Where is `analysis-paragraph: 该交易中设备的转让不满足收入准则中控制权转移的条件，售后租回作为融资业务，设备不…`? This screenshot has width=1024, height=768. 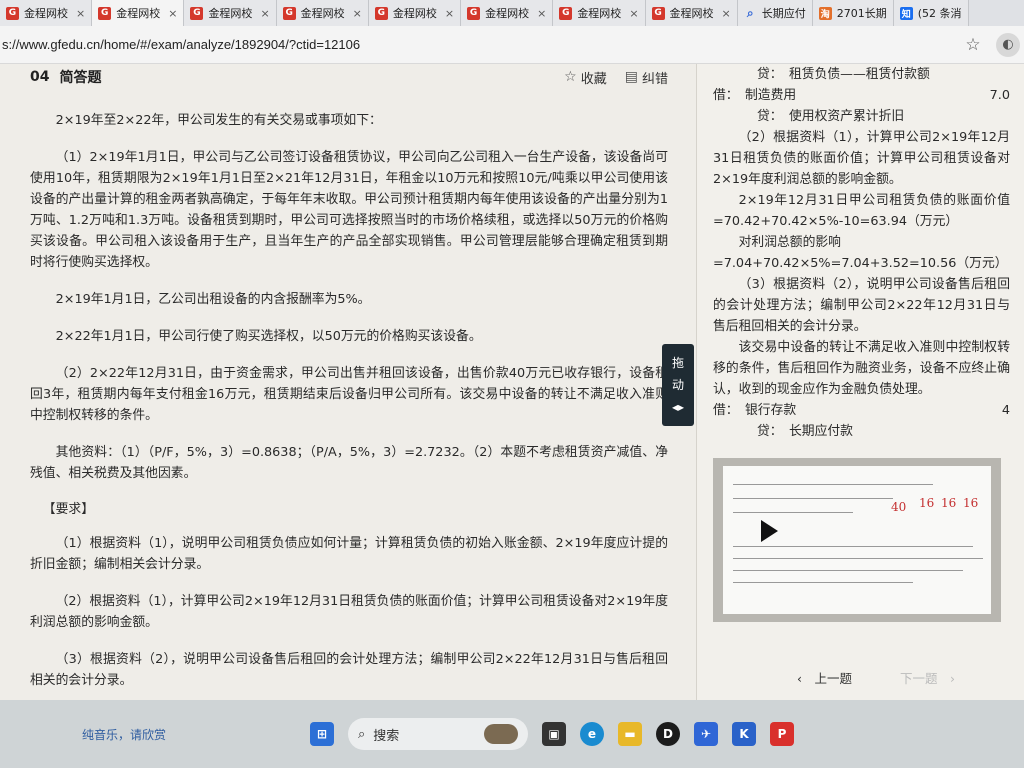 analysis-paragraph: 该交易中设备的转让不满足收入准则中控制权转移的条件，售后租回作为融资业务，设备不… is located at coordinates (861, 368).